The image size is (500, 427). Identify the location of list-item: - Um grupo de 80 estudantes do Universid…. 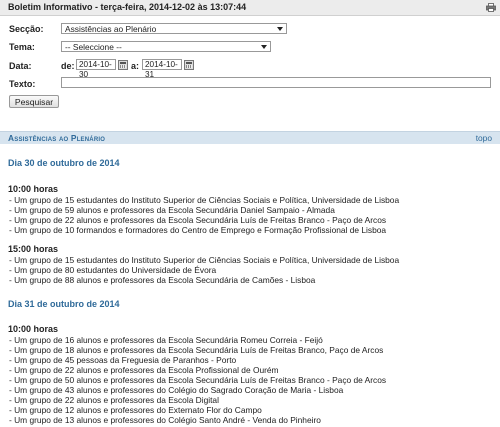
(113, 270).